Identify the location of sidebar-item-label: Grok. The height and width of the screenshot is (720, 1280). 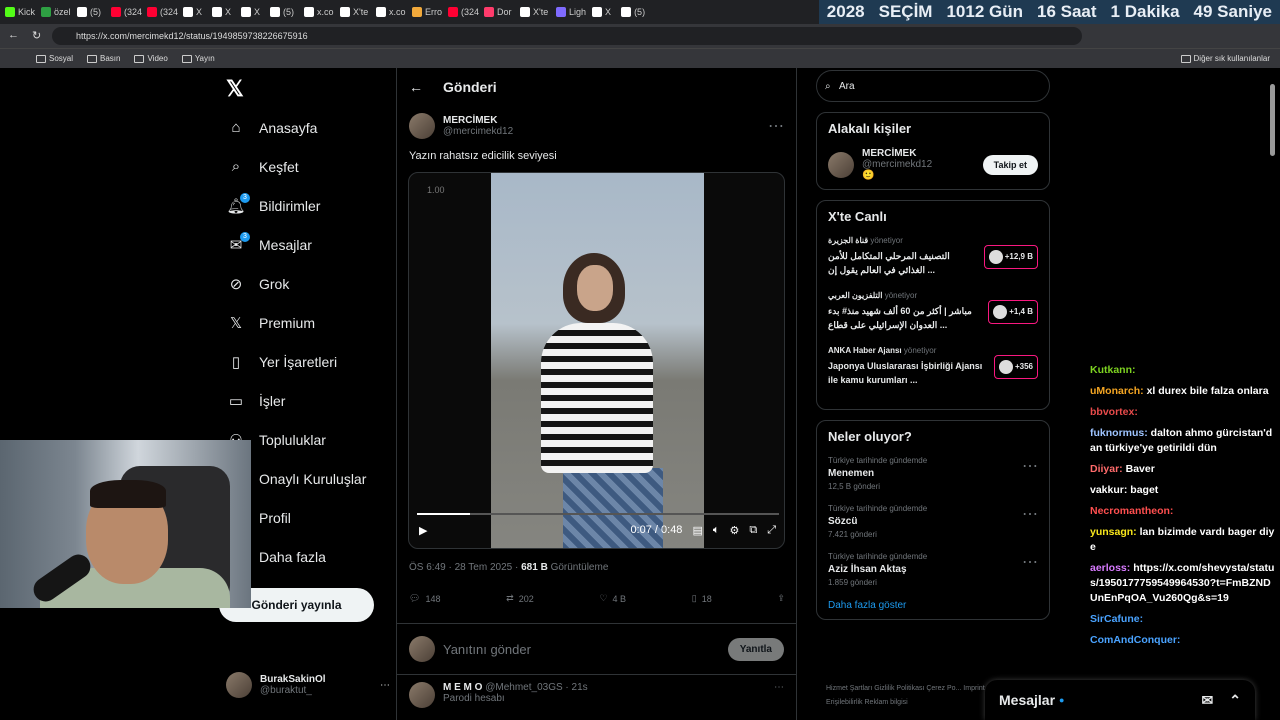
(274, 283).